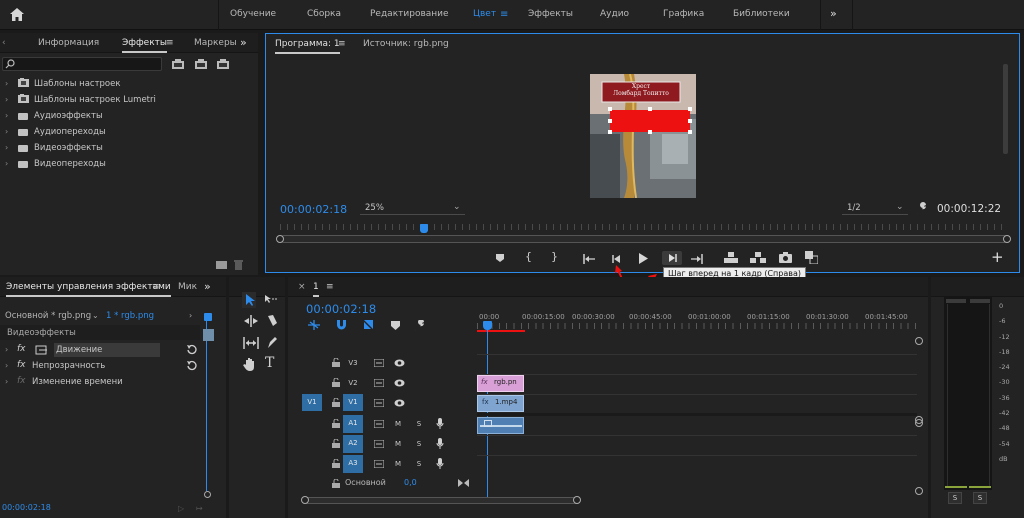  What do you see at coordinates (833, 15) in the screenshot?
I see `workspace-overflow-button: »` at bounding box center [833, 15].